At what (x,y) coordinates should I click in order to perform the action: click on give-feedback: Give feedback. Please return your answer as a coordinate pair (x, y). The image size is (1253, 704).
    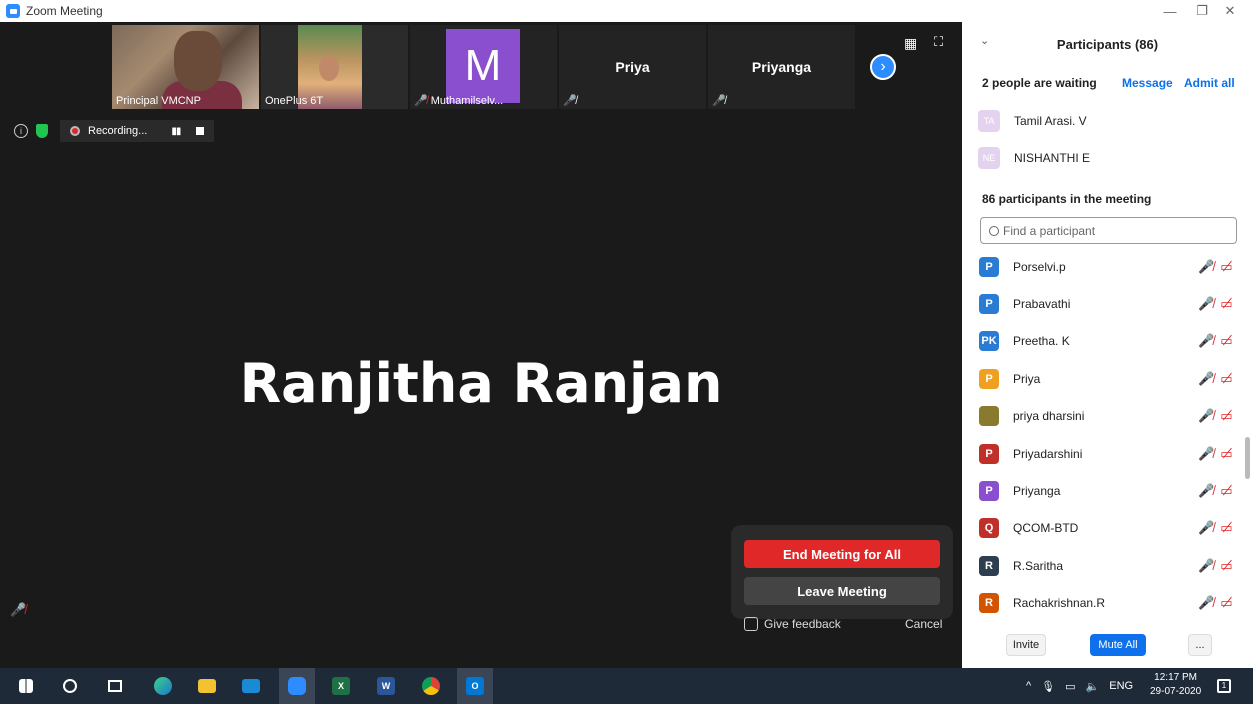
    Looking at the image, I should click on (792, 624).